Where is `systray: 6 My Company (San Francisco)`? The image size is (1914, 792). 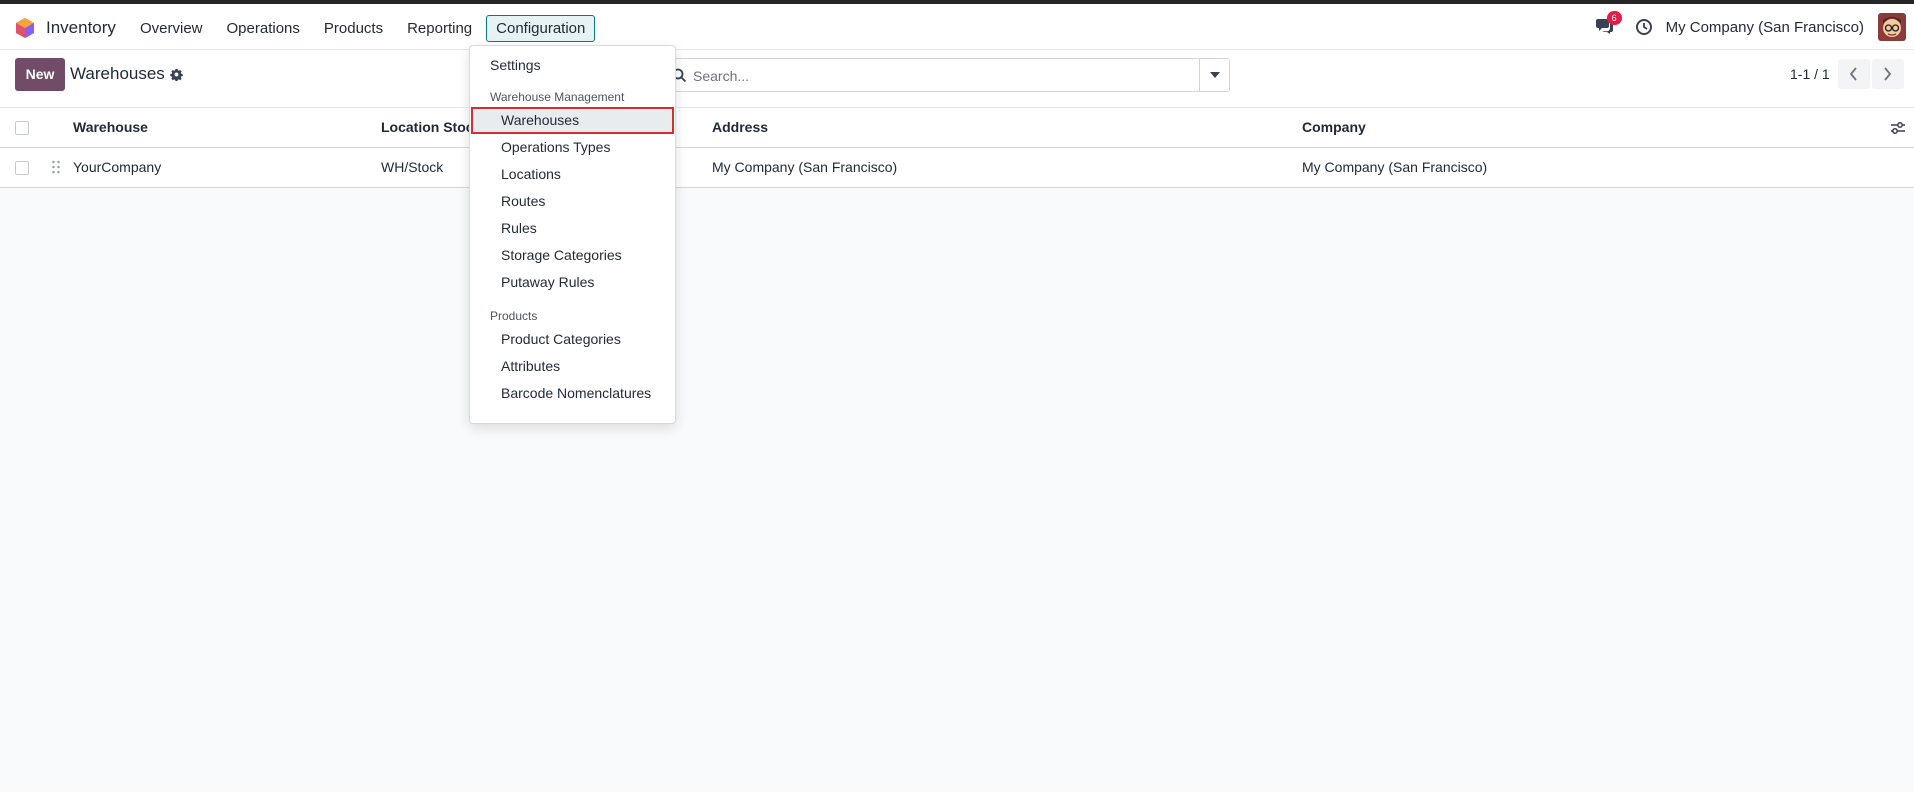 systray: 6 My Company (San Francisco) is located at coordinates (1754, 27).